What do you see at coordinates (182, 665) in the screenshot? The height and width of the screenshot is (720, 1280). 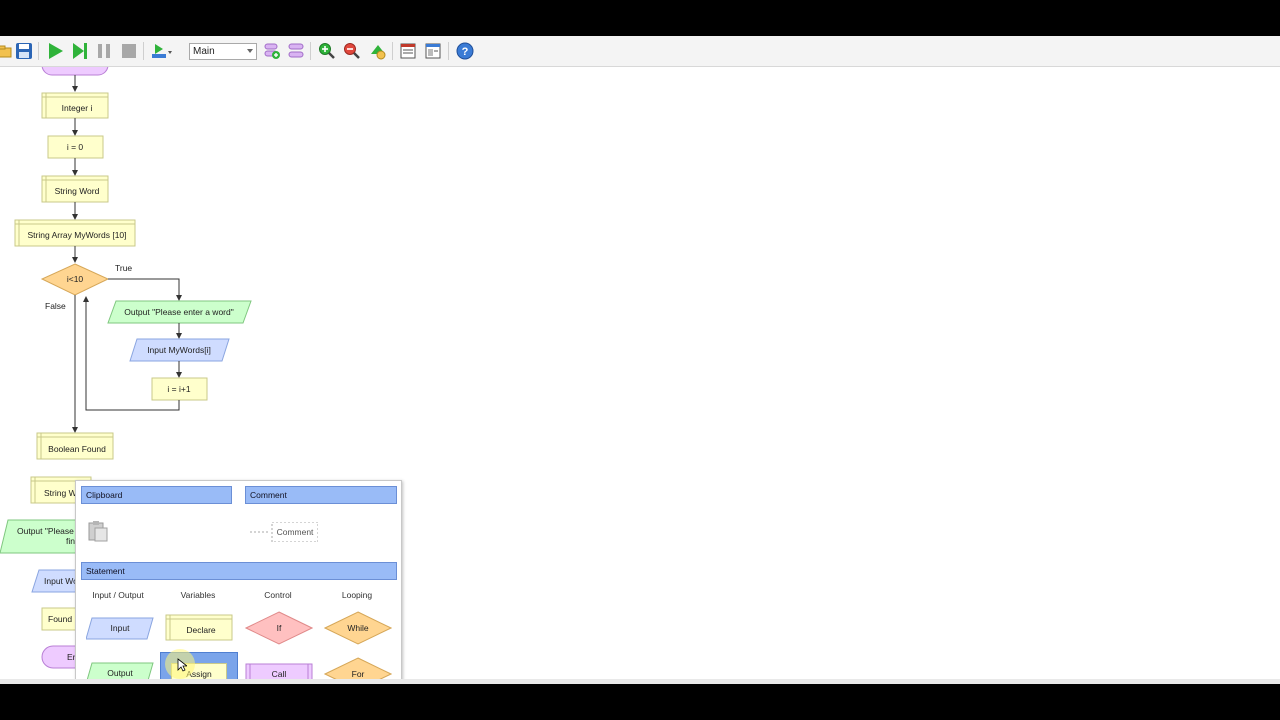 I see `mouse-pointer-icon` at bounding box center [182, 665].